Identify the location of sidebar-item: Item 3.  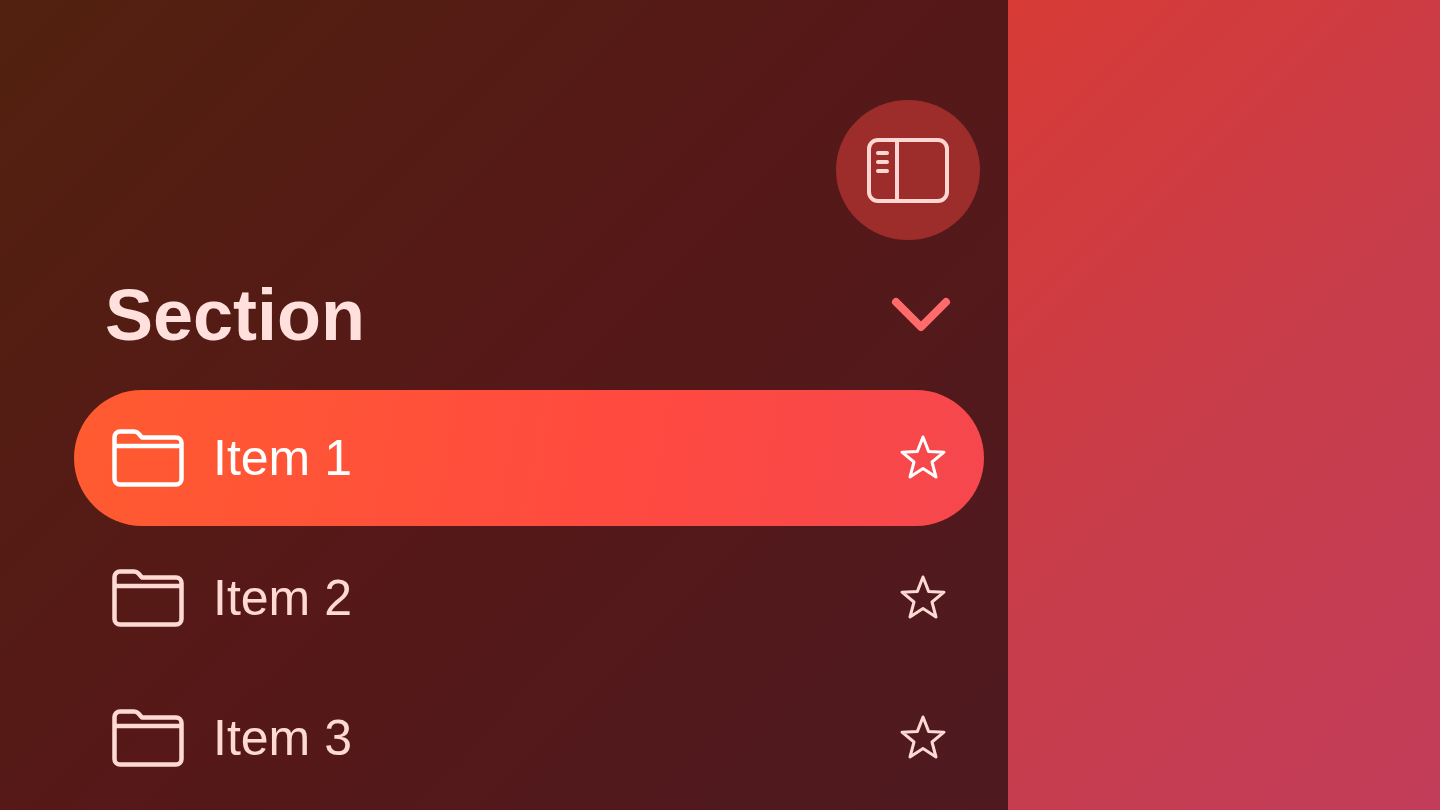
(529, 738).